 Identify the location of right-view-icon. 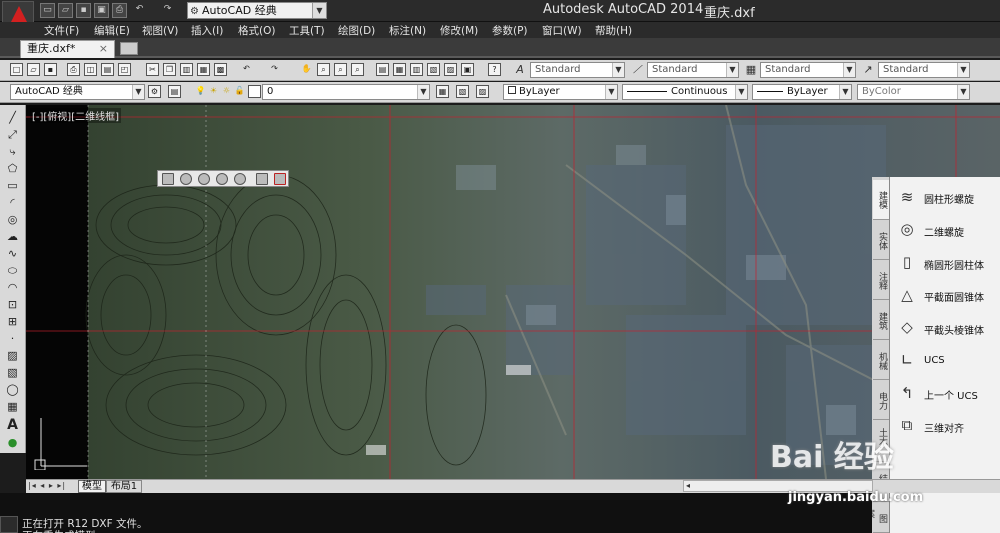
(240, 179).